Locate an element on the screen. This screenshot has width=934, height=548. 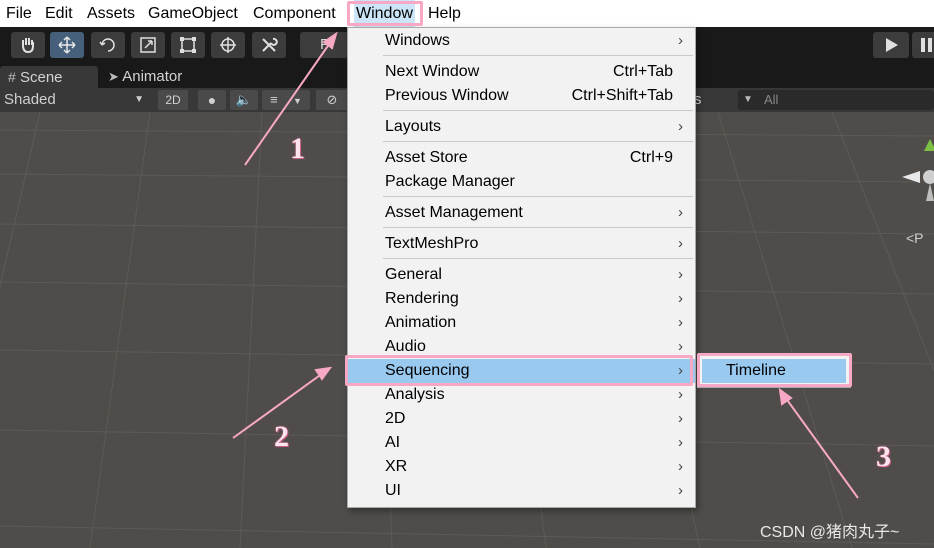
scale-icon is located at coordinates (148, 45).